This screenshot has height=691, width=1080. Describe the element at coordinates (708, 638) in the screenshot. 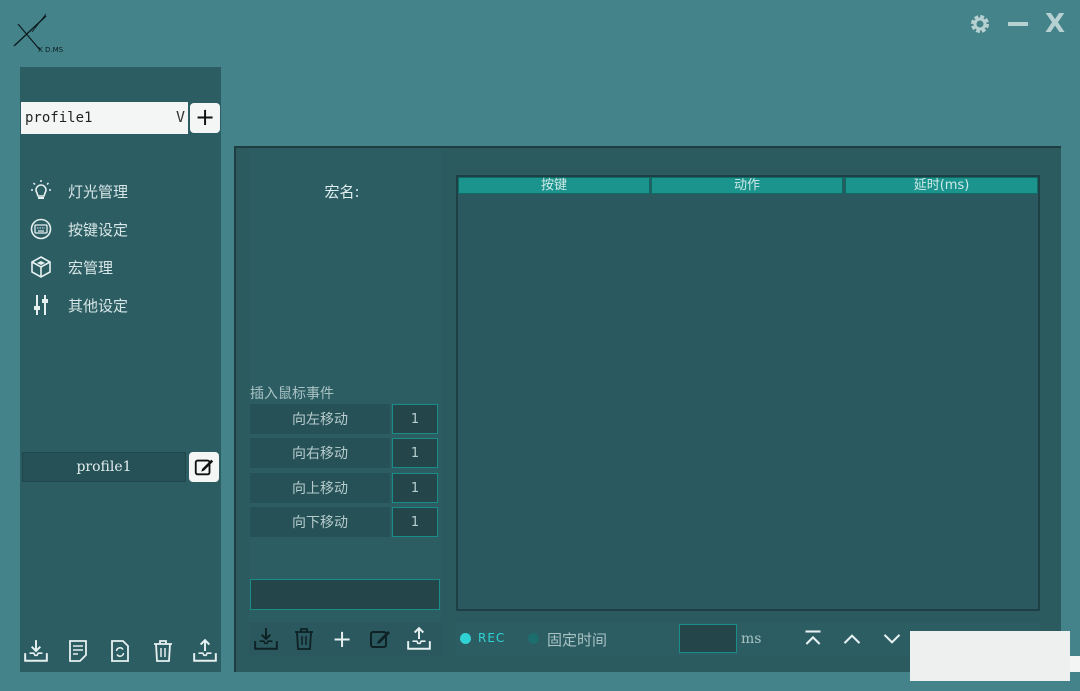

I see `delay-ms-input` at that location.